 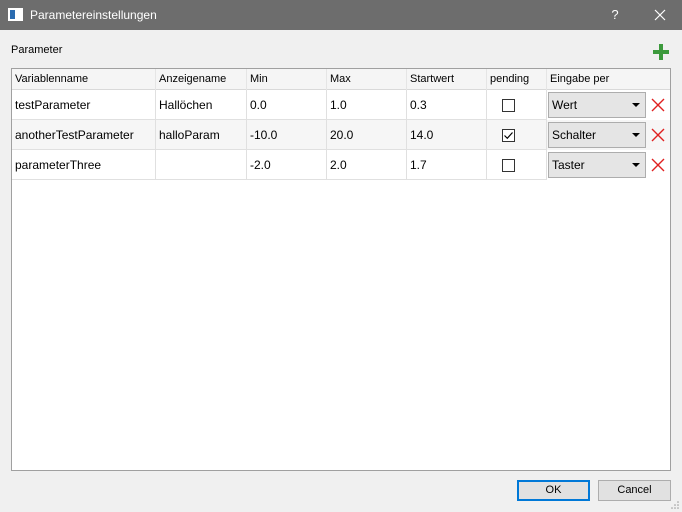 What do you see at coordinates (93, 15) in the screenshot?
I see `window-title: Parametereinstellungen` at bounding box center [93, 15].